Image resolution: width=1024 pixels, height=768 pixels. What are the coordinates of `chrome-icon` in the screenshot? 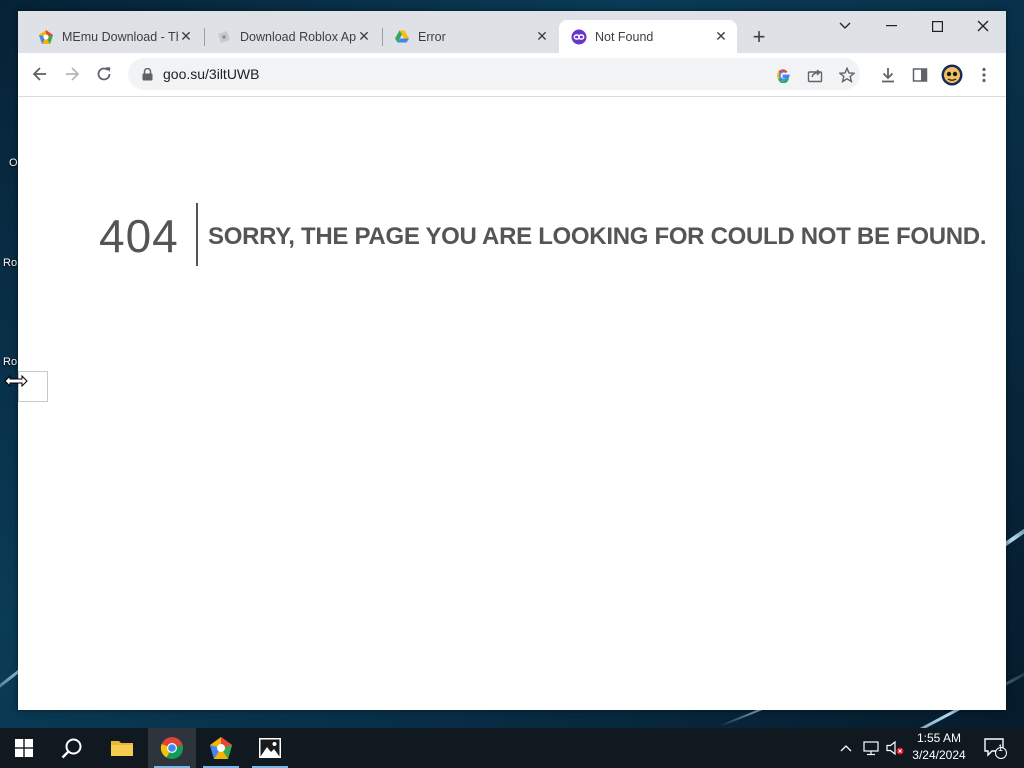 It's located at (172, 748).